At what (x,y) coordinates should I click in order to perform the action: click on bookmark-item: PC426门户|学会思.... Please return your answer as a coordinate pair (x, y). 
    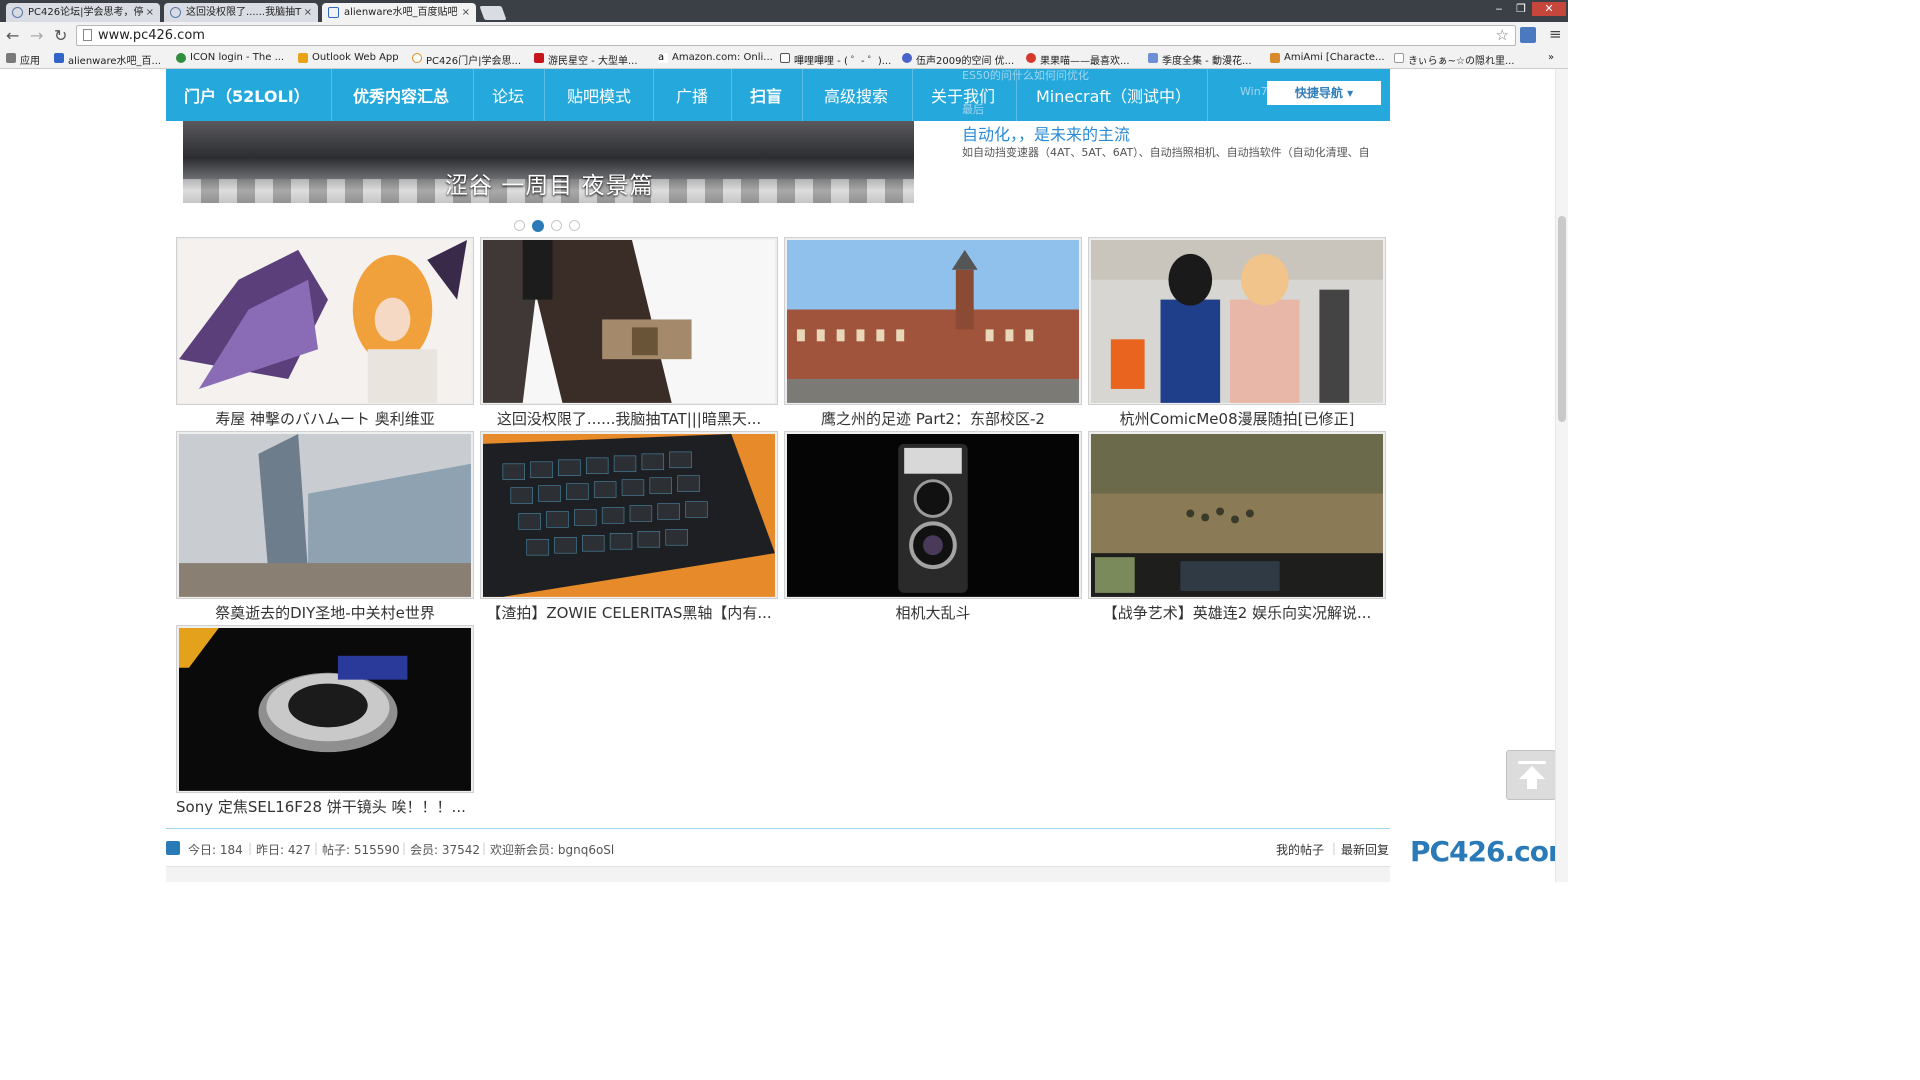
    Looking at the image, I should click on (466, 59).